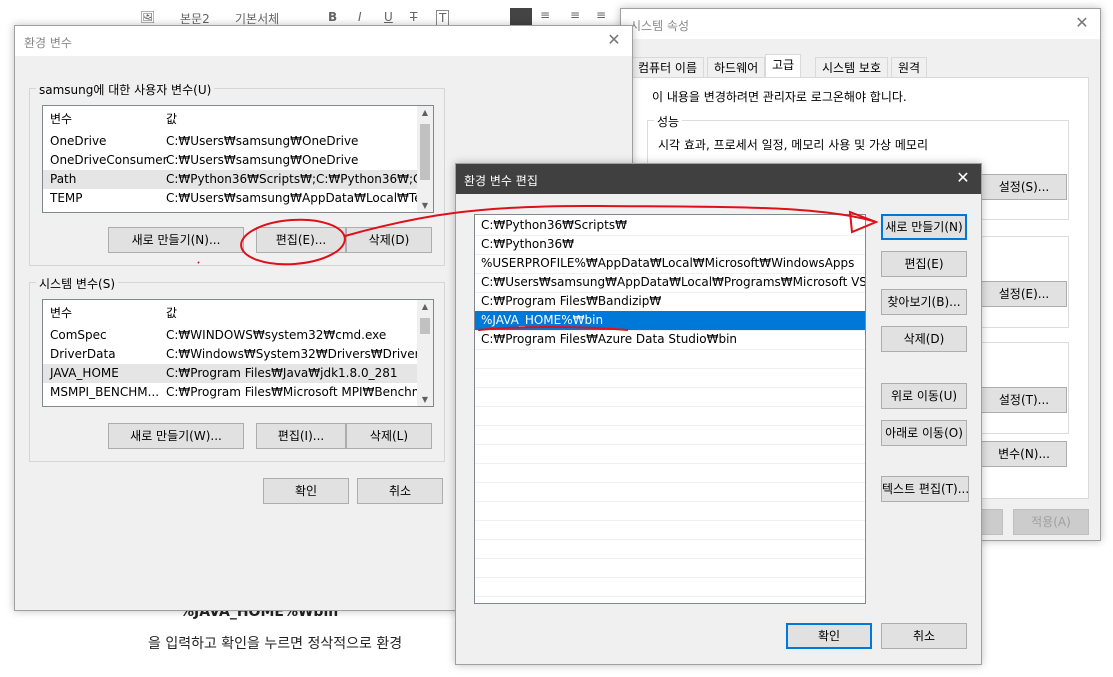 The width and height of the screenshot is (1113, 677). Describe the element at coordinates (63, 179) in the screenshot. I see `var-name: Path` at that location.